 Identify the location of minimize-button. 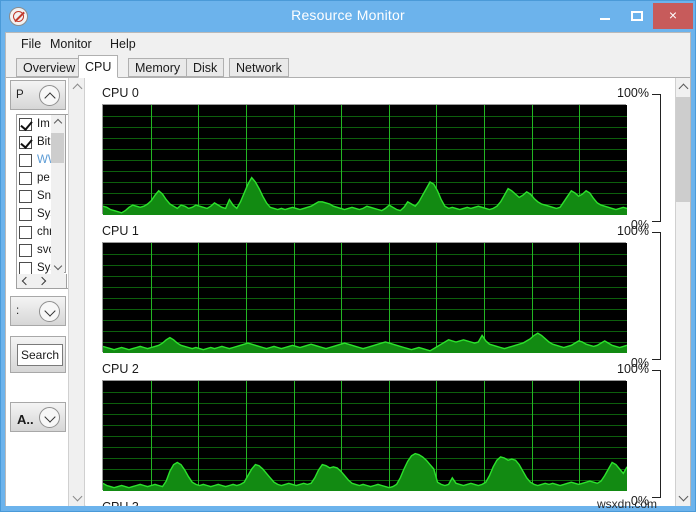
(605, 16).